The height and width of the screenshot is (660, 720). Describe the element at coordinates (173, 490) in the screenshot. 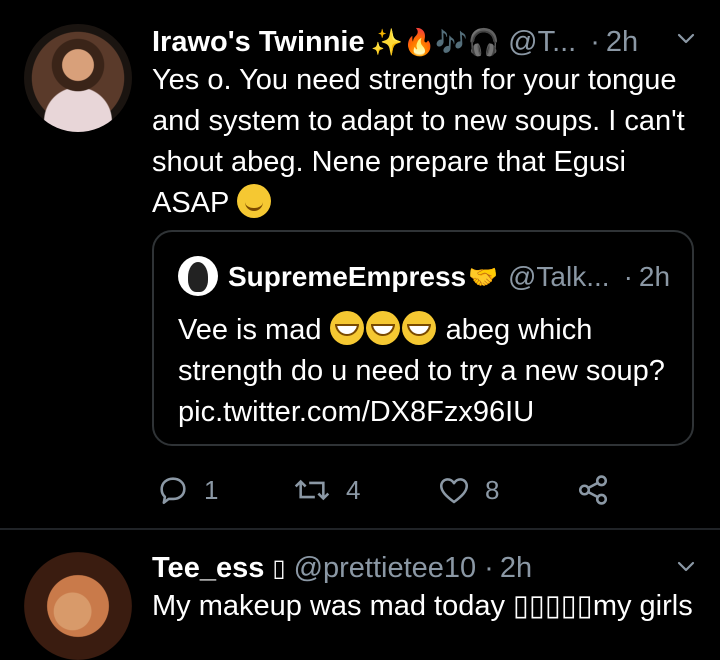

I see `reply-icon` at that location.